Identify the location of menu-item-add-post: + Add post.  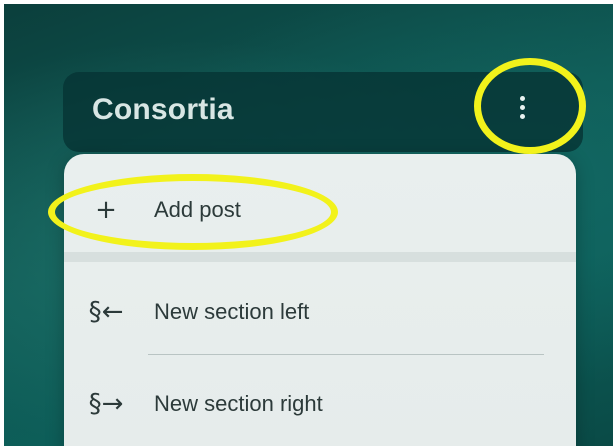
(320, 210).